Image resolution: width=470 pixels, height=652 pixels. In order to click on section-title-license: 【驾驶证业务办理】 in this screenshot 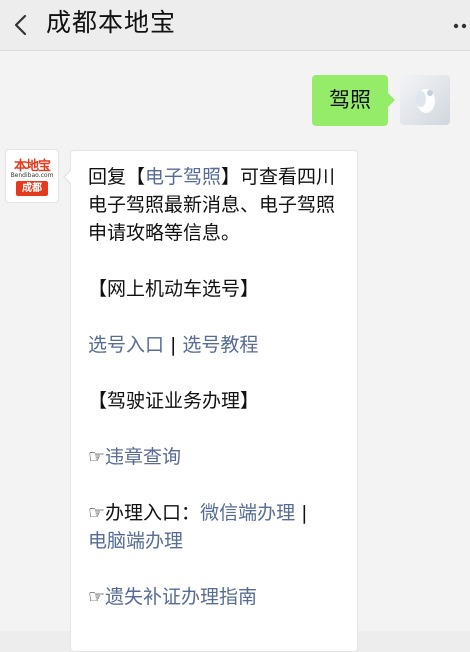, I will do `click(174, 401)`.